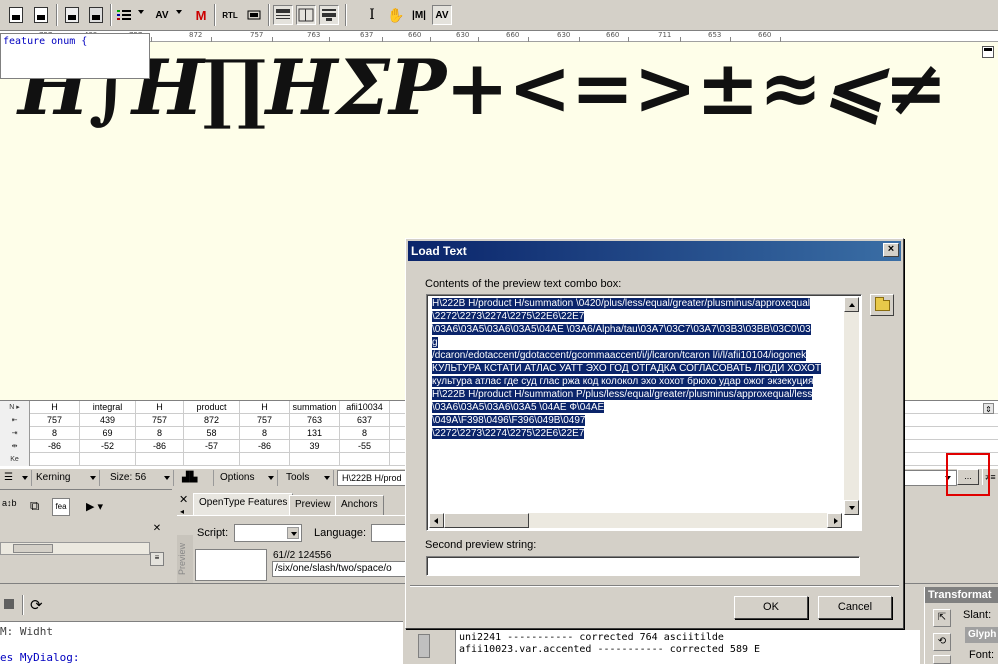 This screenshot has height=664, width=998. I want to click on import-metrics-icon, so click(72, 15).